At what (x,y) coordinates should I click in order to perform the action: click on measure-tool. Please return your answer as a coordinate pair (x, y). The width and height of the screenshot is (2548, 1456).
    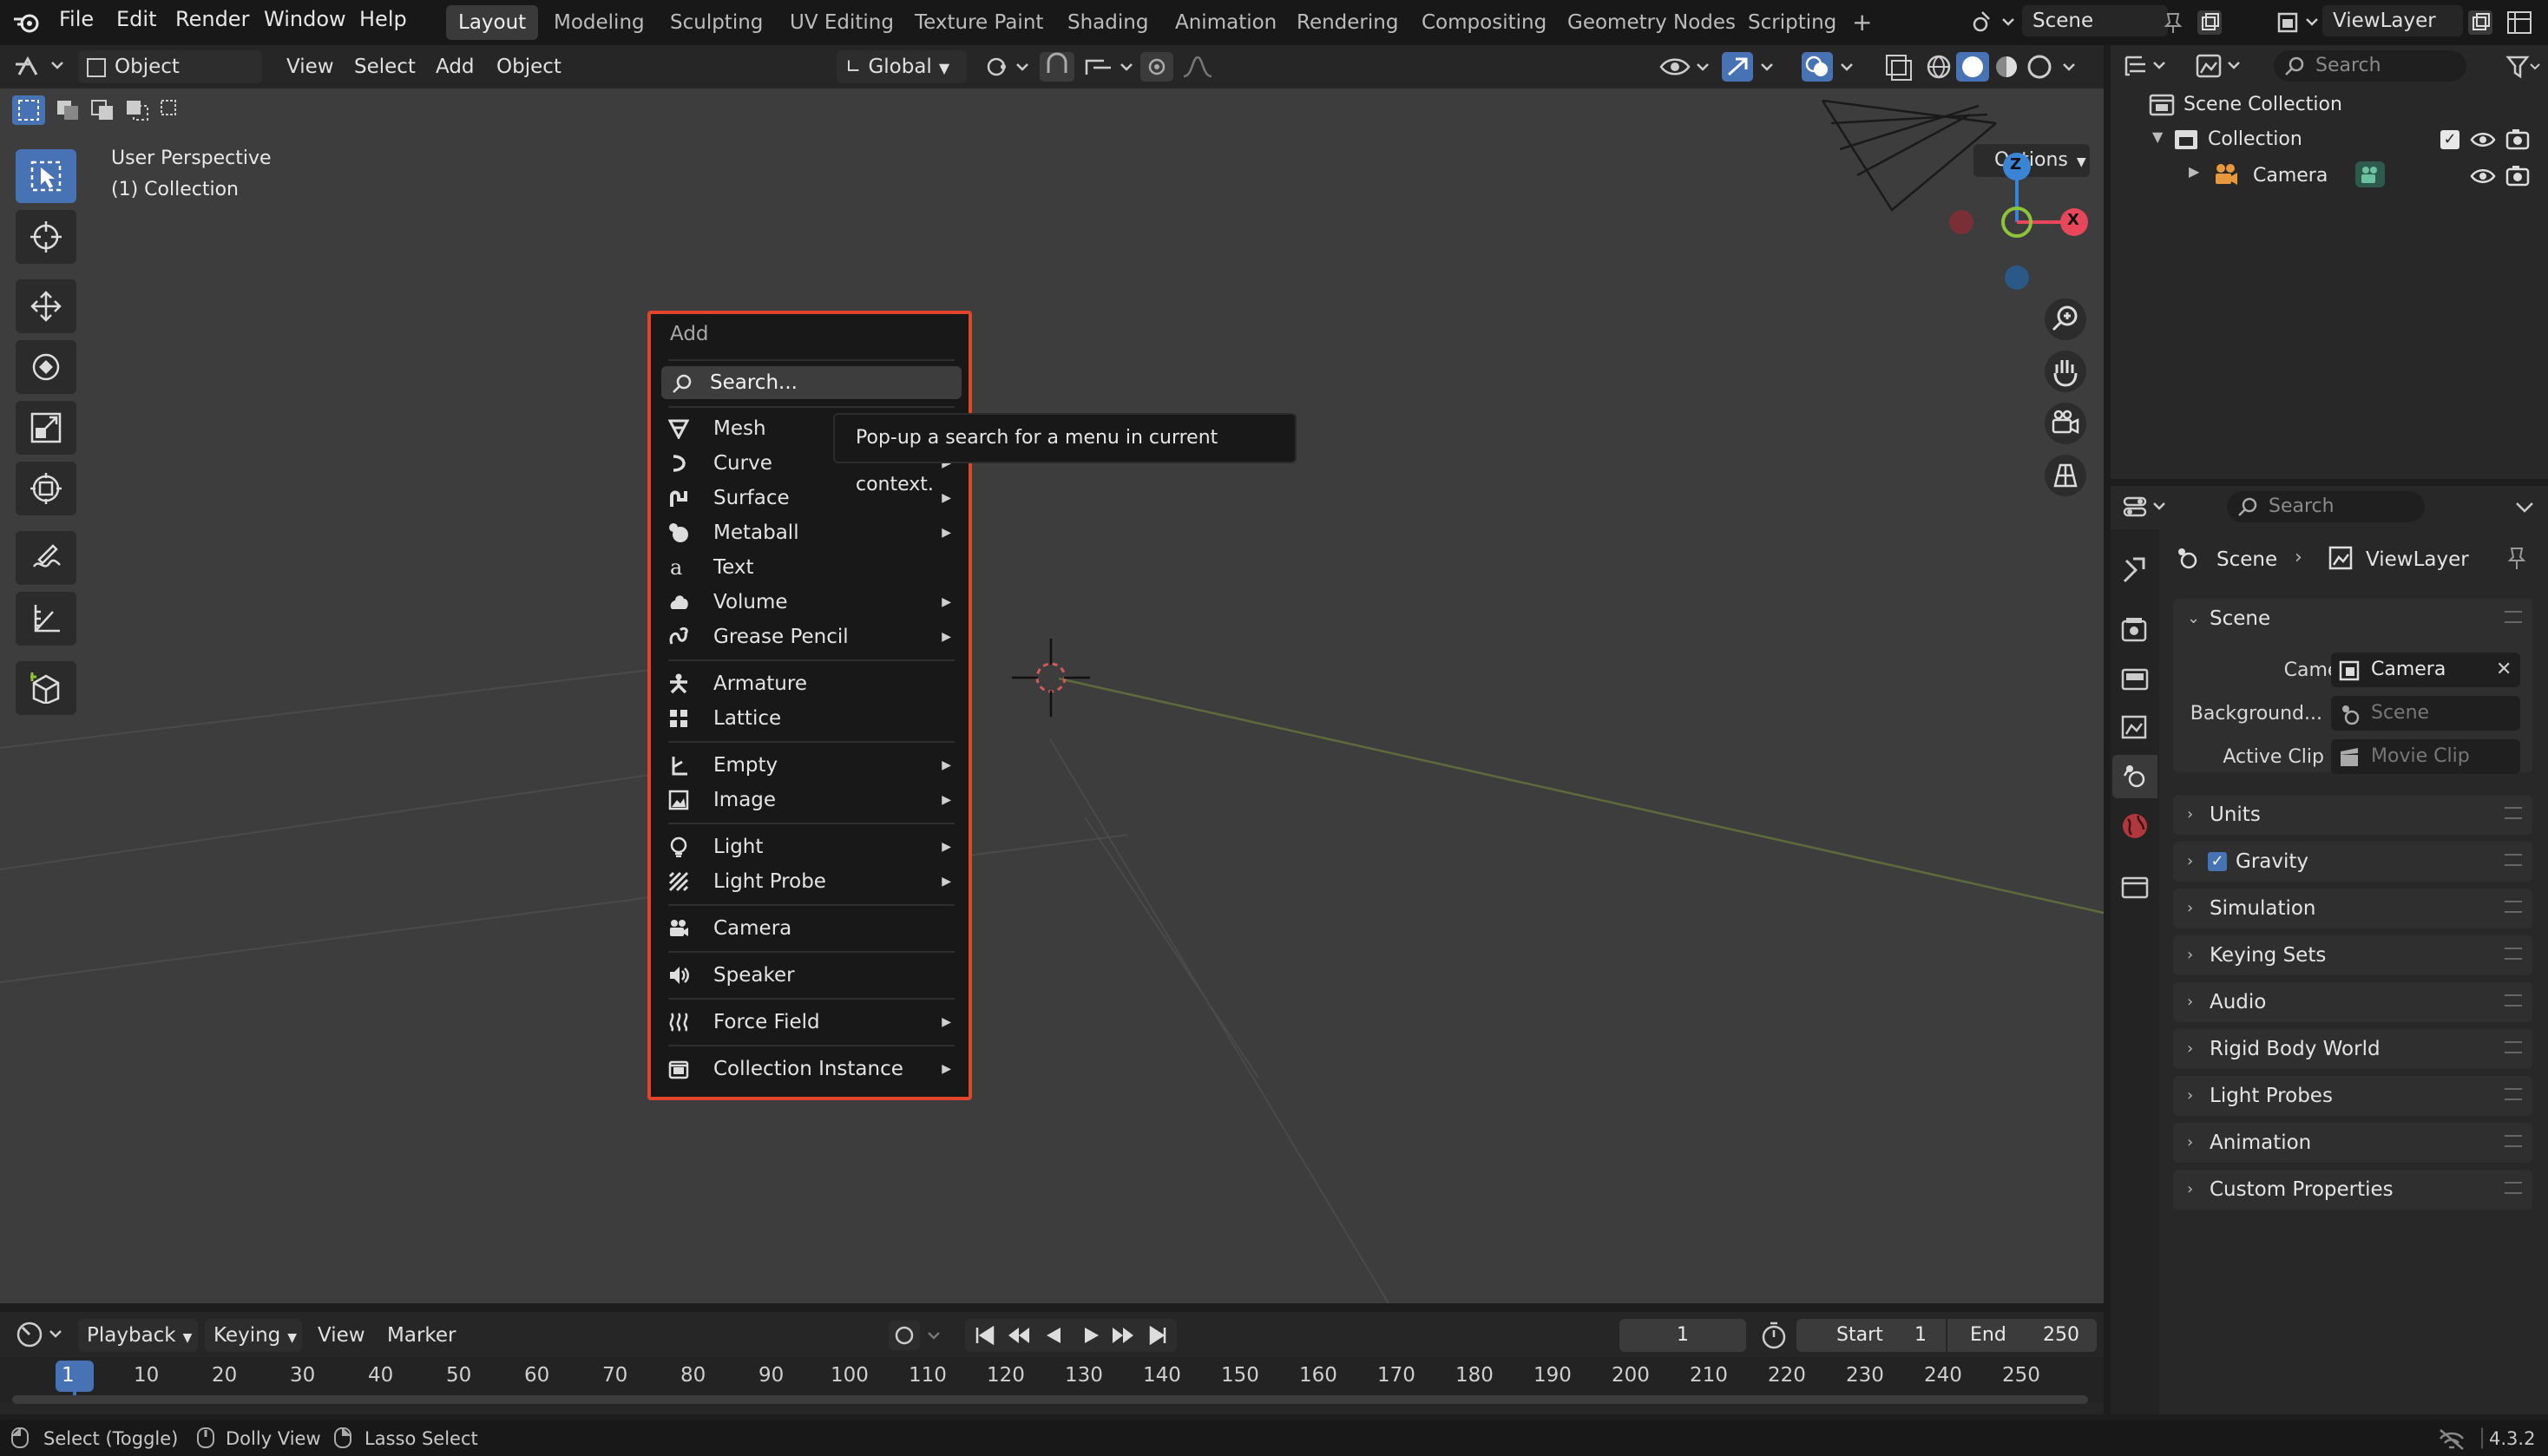
    Looking at the image, I should click on (46, 619).